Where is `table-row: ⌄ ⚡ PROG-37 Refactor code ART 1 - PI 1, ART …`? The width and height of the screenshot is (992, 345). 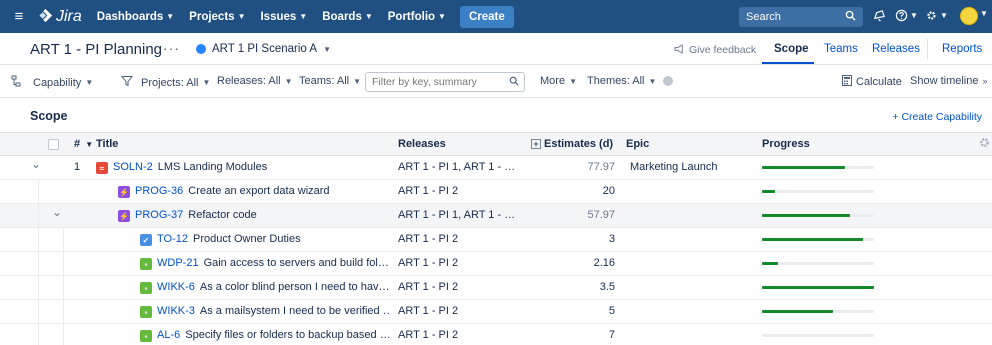
table-row: ⌄ ⚡ PROG-37 Refactor code ART 1 - PI 1, ART … is located at coordinates (496, 216).